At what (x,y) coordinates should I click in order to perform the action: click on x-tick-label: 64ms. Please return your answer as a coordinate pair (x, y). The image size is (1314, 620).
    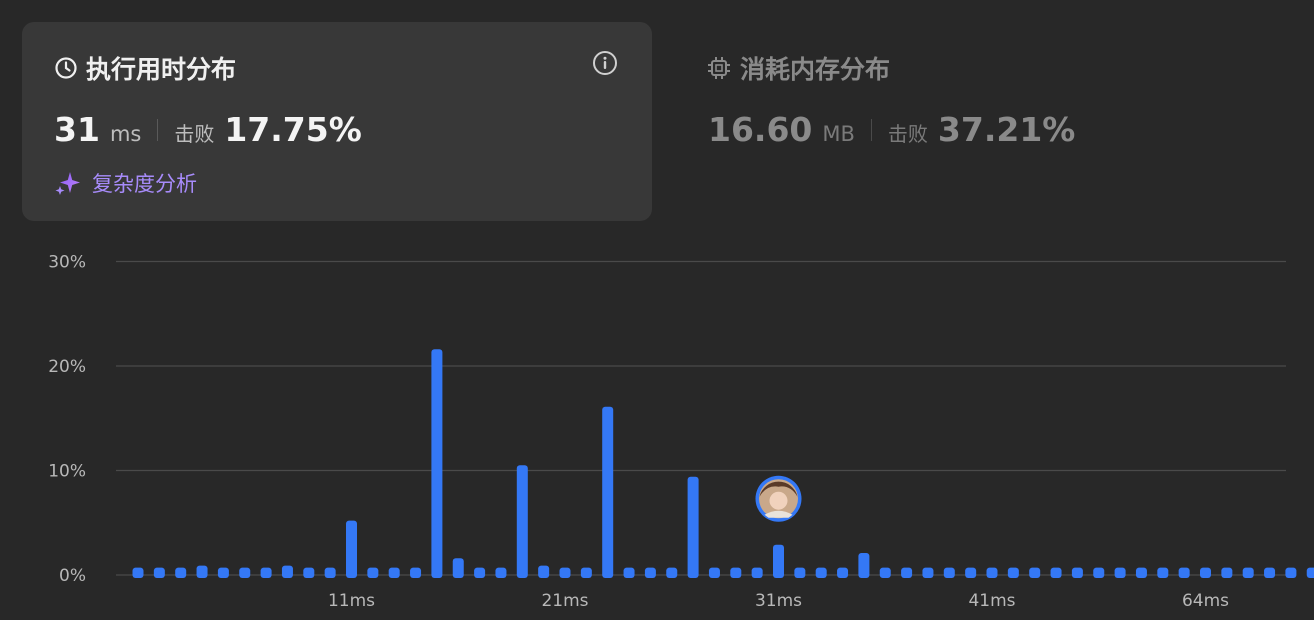
    Looking at the image, I should click on (1205, 601).